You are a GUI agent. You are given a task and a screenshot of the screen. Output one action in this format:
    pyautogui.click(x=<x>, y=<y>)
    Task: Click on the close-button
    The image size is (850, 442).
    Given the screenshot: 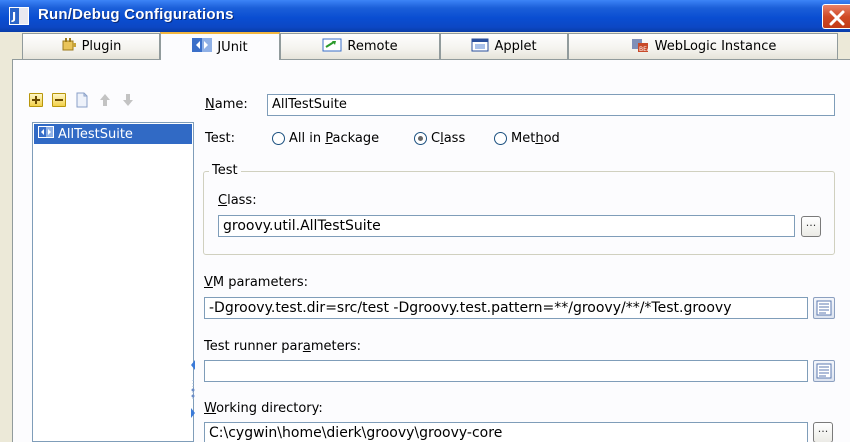 What is the action you would take?
    pyautogui.click(x=836, y=16)
    